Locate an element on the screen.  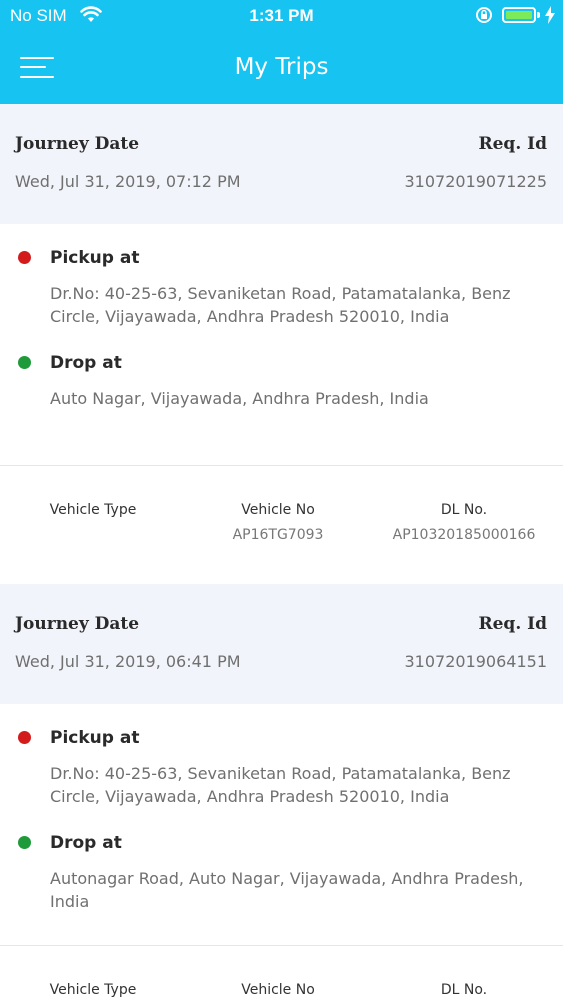
app-header: No SIM 1:31 PM My Trips is located at coordinates (281, 52).